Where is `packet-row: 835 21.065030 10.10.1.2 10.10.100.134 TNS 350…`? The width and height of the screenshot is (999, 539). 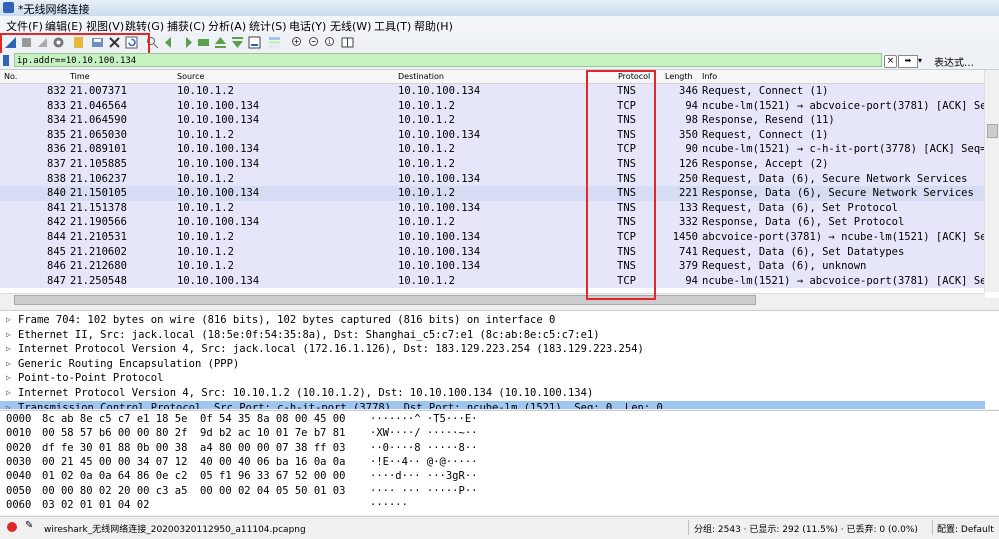
packet-row: 835 21.065030 10.10.1.2 10.10.100.134 TNS 350… is located at coordinates (492, 135).